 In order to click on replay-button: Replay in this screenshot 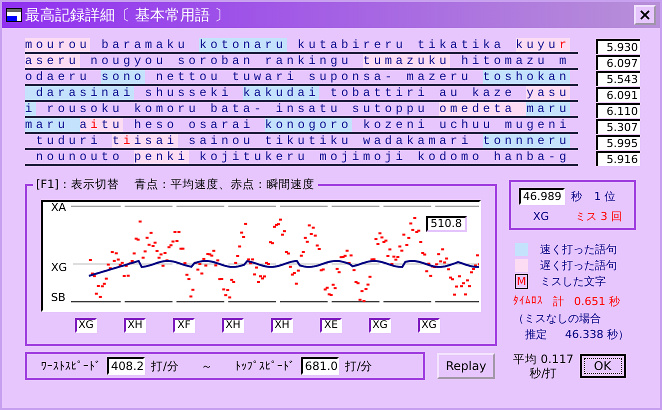, I will do `click(466, 366)`.